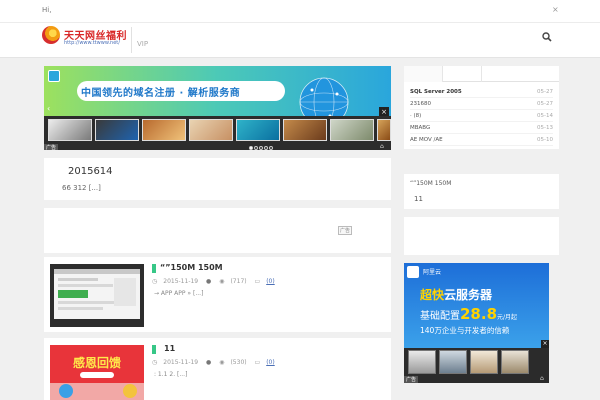  What do you see at coordinates (481, 191) in the screenshot?
I see `sidebar-popular-box: “”150M 150M 11` at bounding box center [481, 191].